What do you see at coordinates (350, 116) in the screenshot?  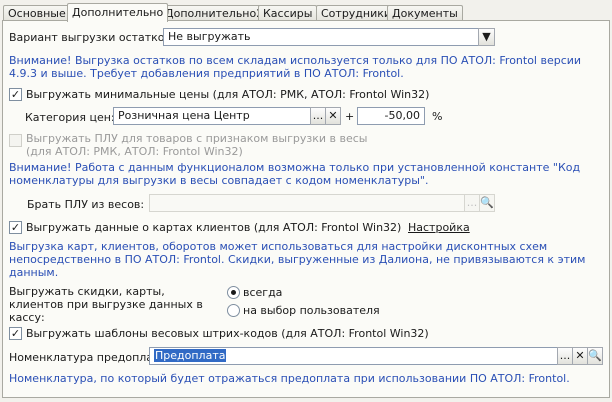 I see `plus-sign: +` at bounding box center [350, 116].